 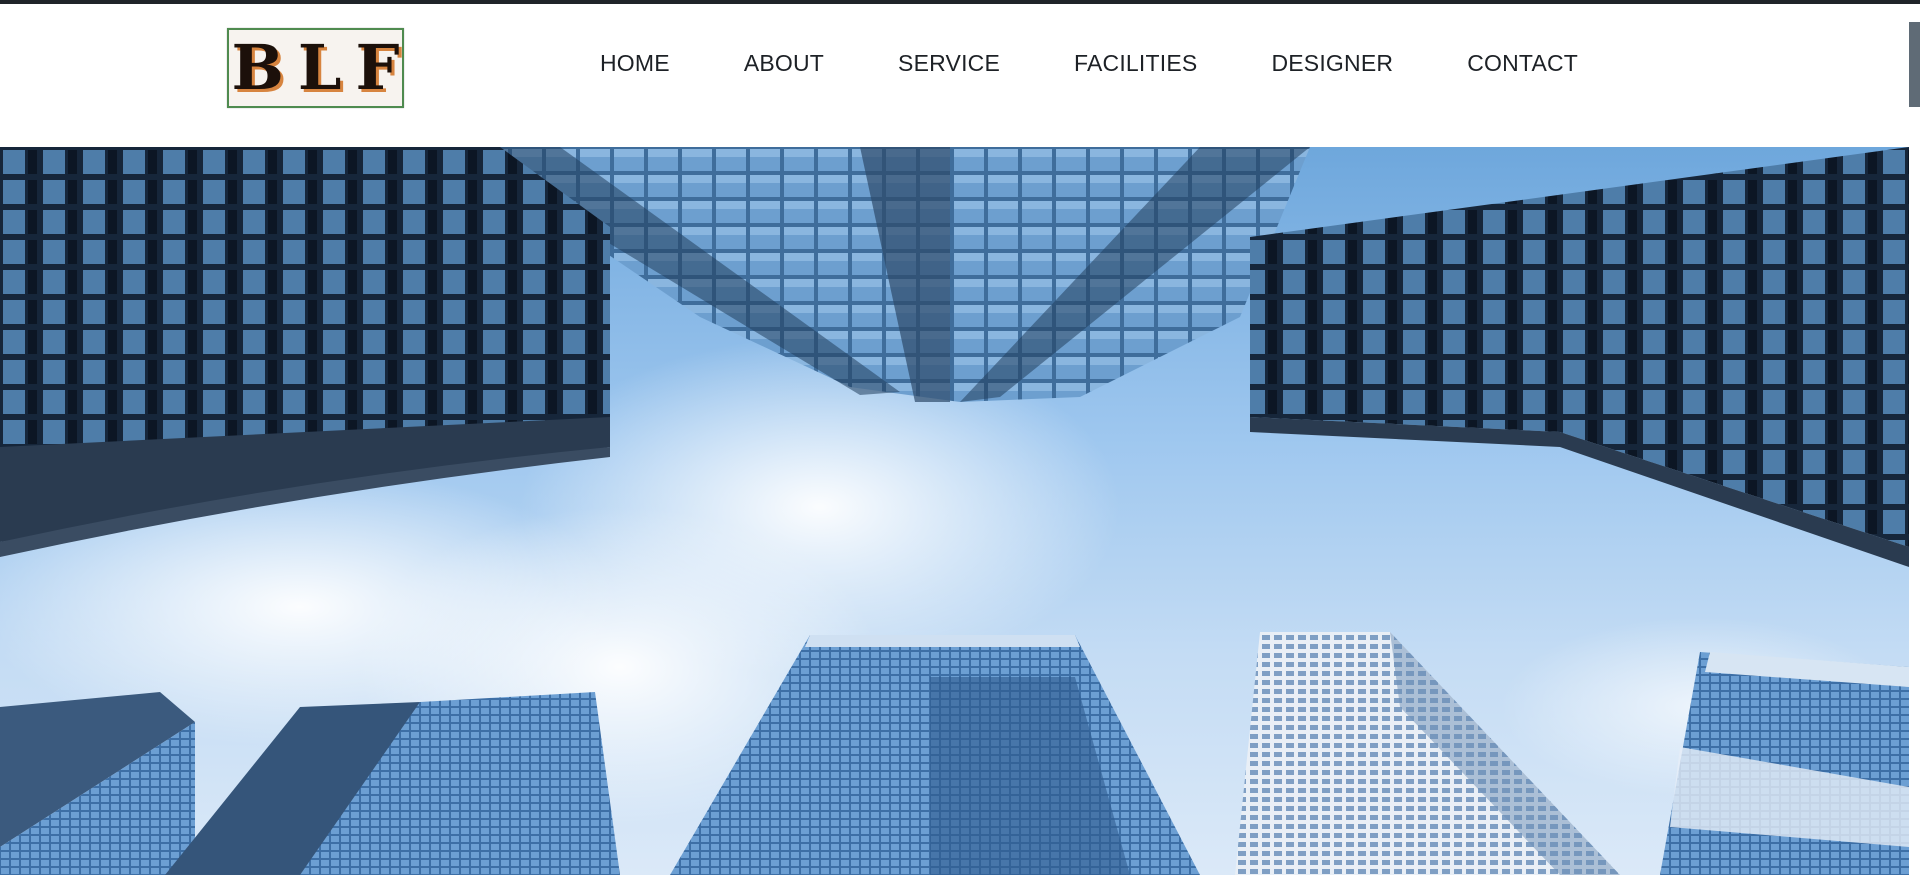 What do you see at coordinates (1914, 64) in the screenshot?
I see `scrollbar-thumb` at bounding box center [1914, 64].